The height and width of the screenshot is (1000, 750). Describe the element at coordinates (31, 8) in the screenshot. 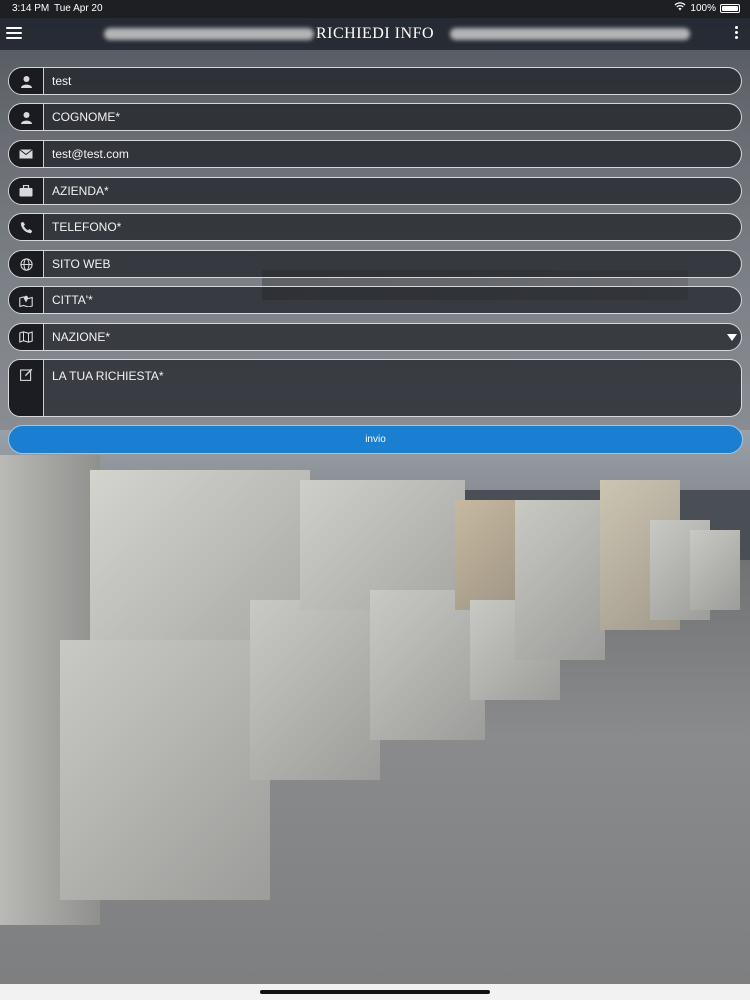

I see `status-time: 3:14 PM` at that location.